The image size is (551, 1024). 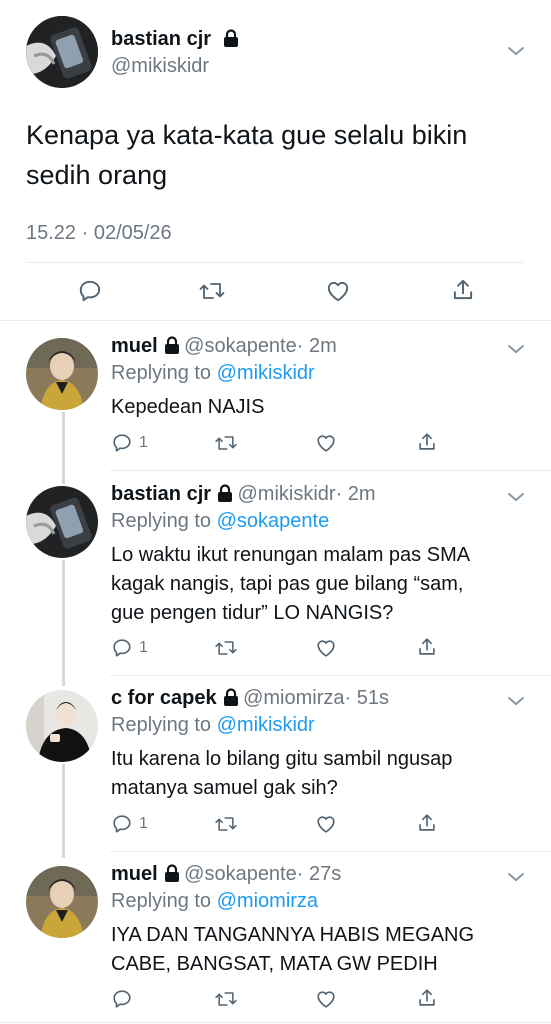 What do you see at coordinates (319, 874) in the screenshot?
I see `tweet-time: · 27s` at bounding box center [319, 874].